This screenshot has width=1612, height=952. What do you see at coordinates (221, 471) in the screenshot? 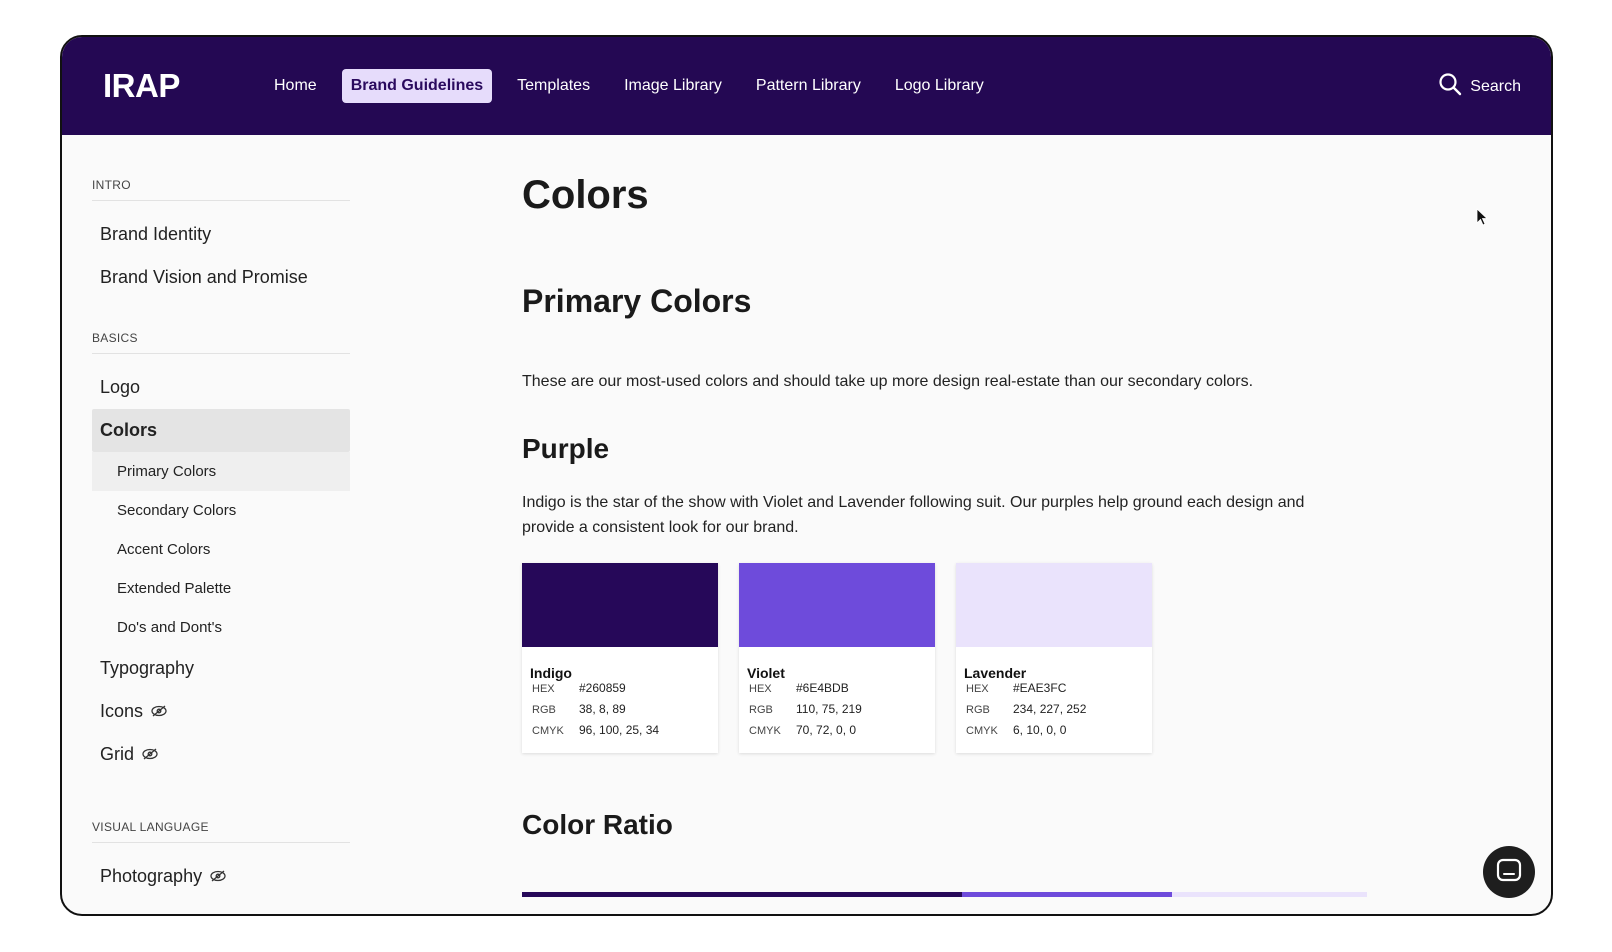
I see `sidebar-sub-primary-colors: Primary Colors` at bounding box center [221, 471].